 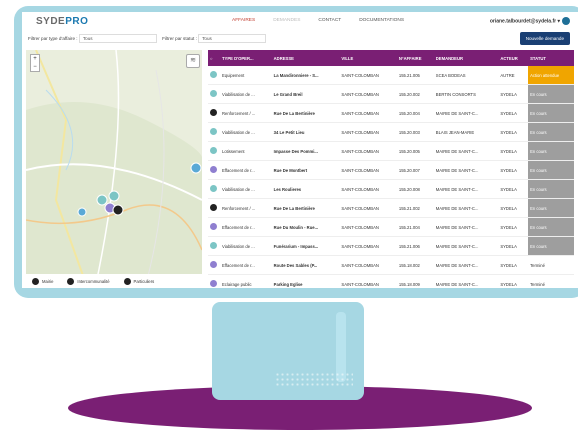 What do you see at coordinates (513, 58) in the screenshot?
I see `col-acteur: ACTEUR` at bounding box center [513, 58].